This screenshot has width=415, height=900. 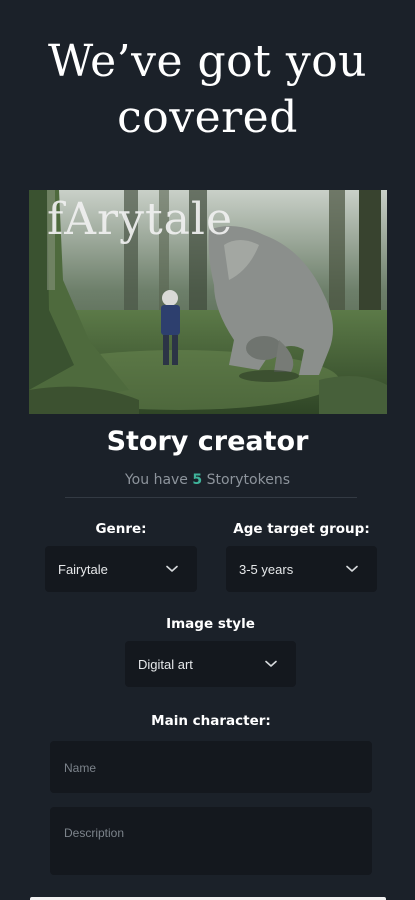 What do you see at coordinates (248, 480) in the screenshot?
I see `token-balance-suffix: Storytokens` at bounding box center [248, 480].